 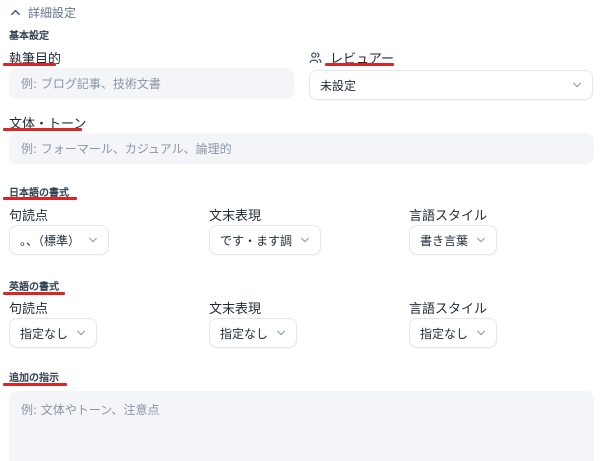 I want to click on jp-language-style-select: 書き言葉, so click(x=453, y=240).